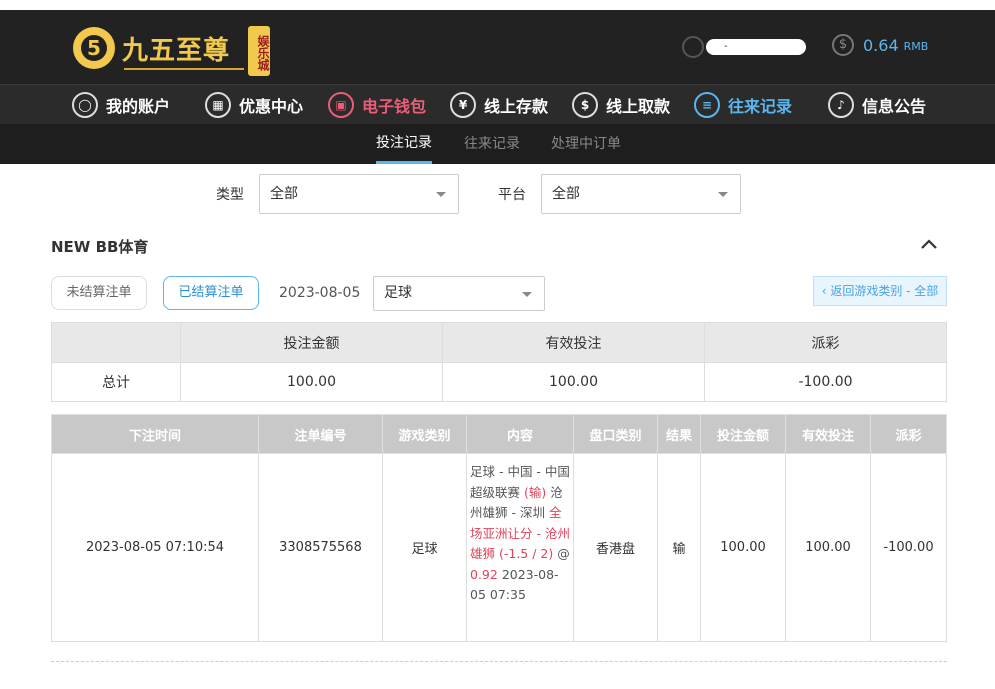 This screenshot has height=689, width=995. I want to click on nav-my-account: ◯ 我的账户, so click(121, 105).